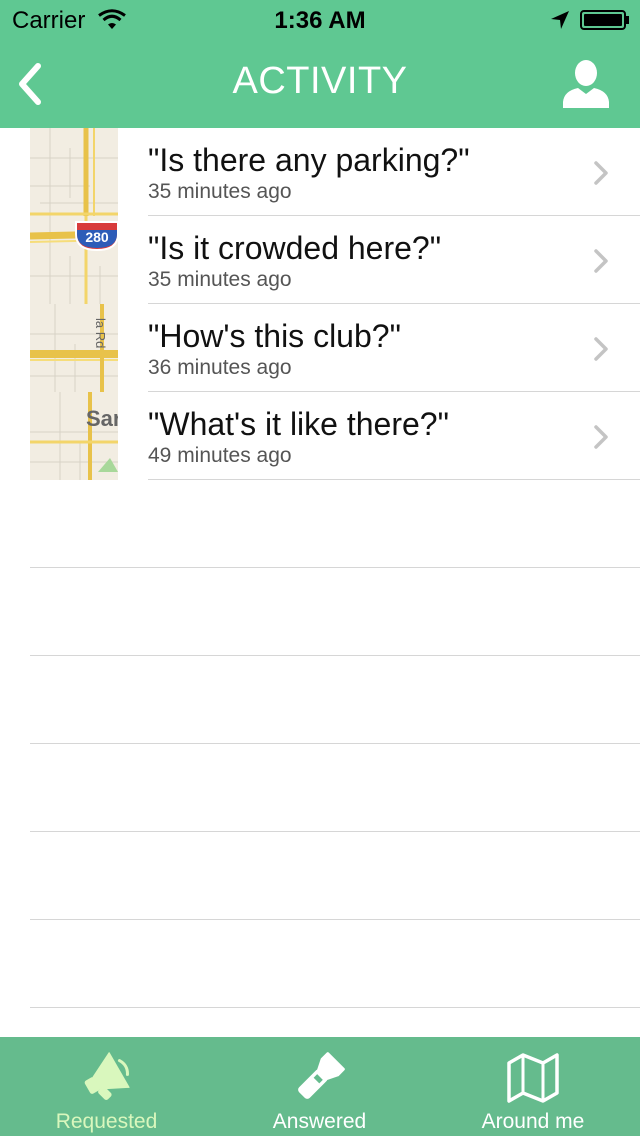 This screenshot has width=640, height=1136. What do you see at coordinates (220, 455) in the screenshot?
I see `activity-time: 49 minutes ago` at bounding box center [220, 455].